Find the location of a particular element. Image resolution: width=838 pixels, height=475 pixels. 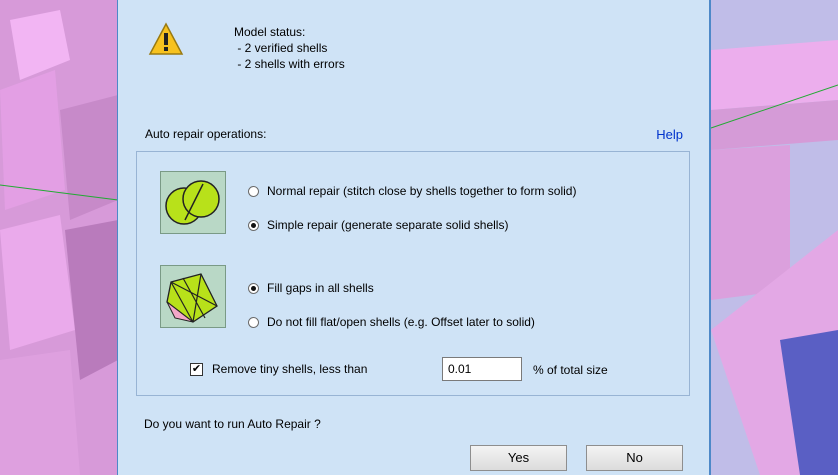

repair-mode-image is located at coordinates (193, 202).